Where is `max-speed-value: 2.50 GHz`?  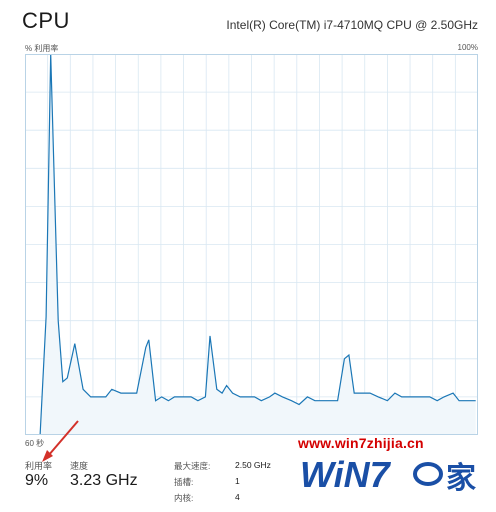 max-speed-value: 2.50 GHz is located at coordinates (253, 465).